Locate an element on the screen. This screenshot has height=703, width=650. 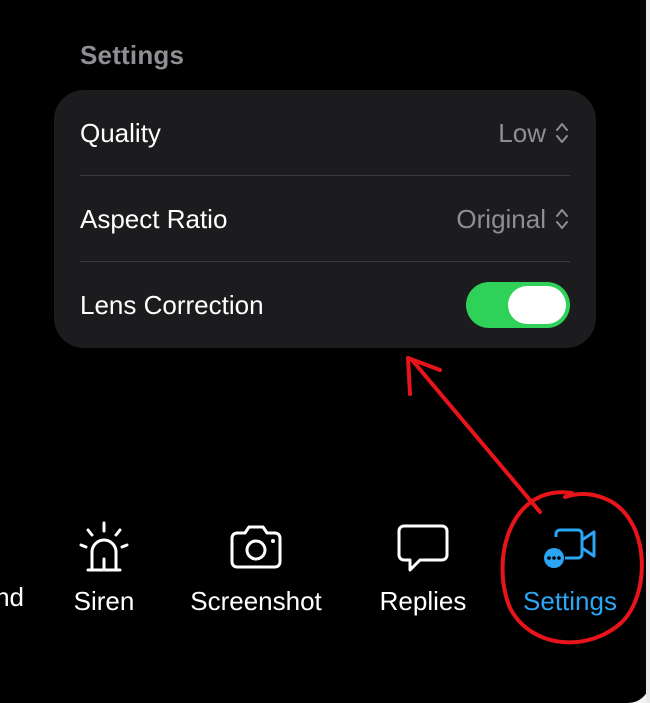
tab-siren: Siren is located at coordinates (104, 568).